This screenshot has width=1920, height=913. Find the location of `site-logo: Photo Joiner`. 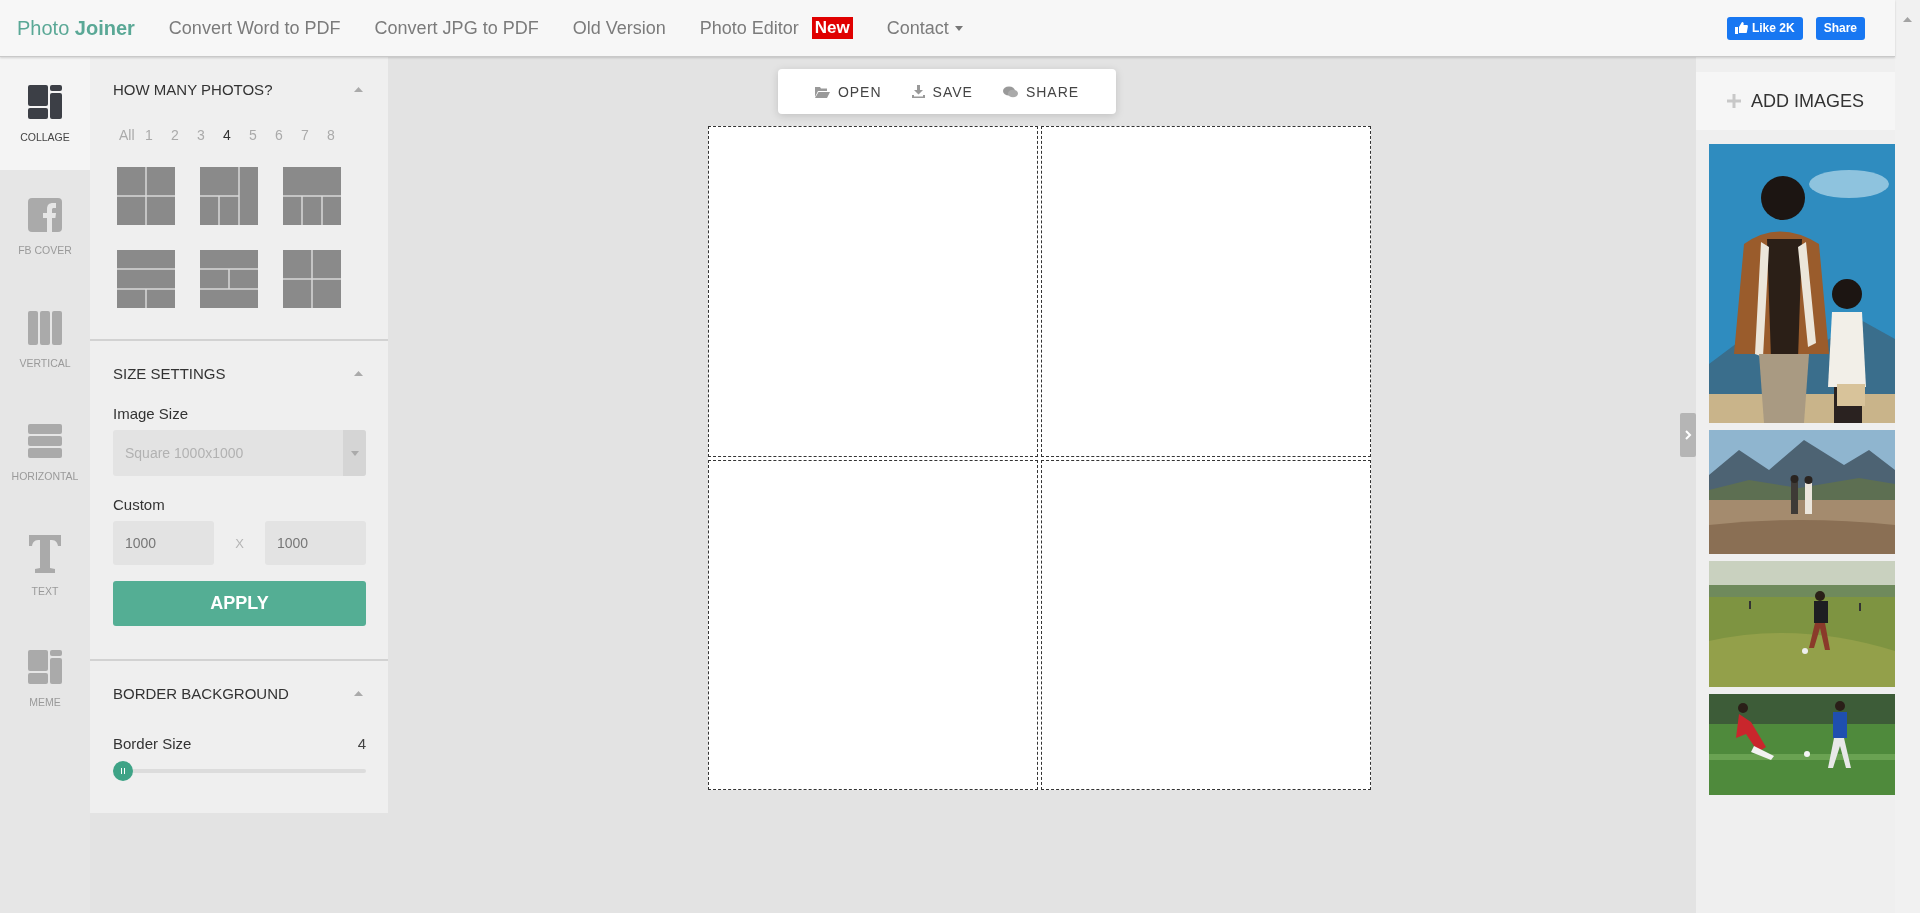

site-logo: Photo Joiner is located at coordinates (76, 28).